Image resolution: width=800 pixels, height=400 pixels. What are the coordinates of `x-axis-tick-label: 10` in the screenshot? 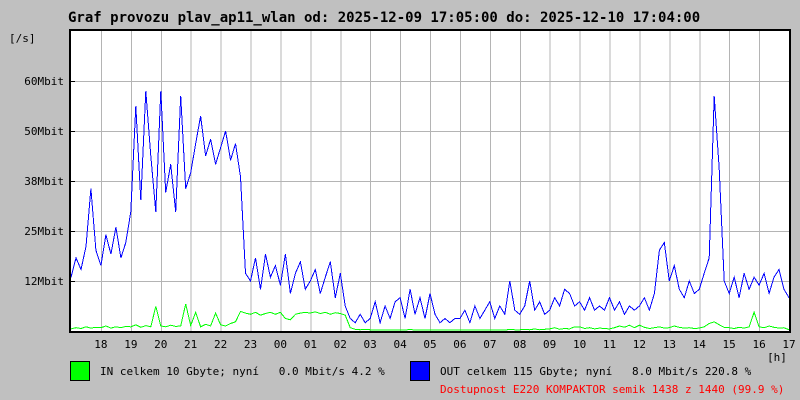 It's located at (579, 344).